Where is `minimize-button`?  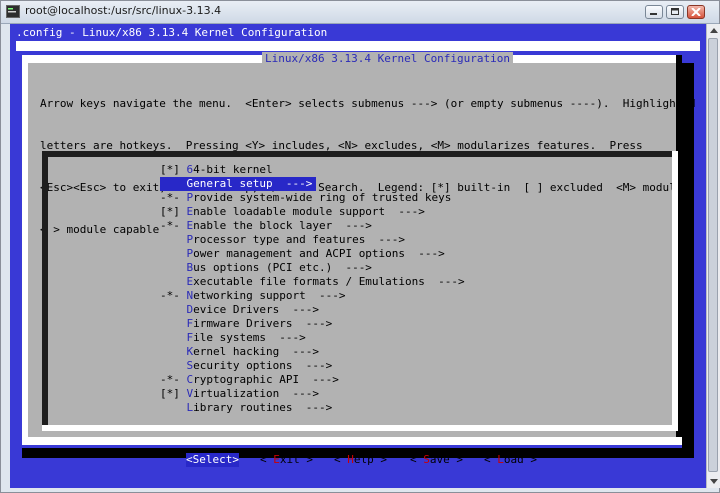 minimize-button is located at coordinates (654, 12).